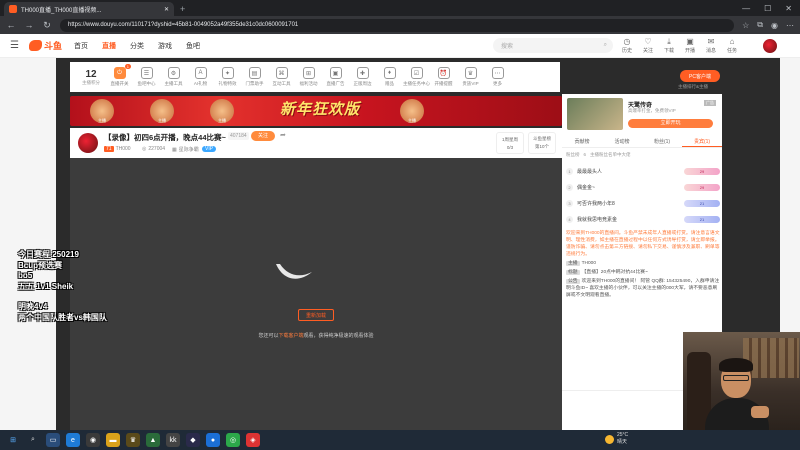 The image size is (800, 450). What do you see at coordinates (89, 9) in the screenshot?
I see `browser-tab: TH000直播_TH000直播视频... ✕` at bounding box center [89, 9].